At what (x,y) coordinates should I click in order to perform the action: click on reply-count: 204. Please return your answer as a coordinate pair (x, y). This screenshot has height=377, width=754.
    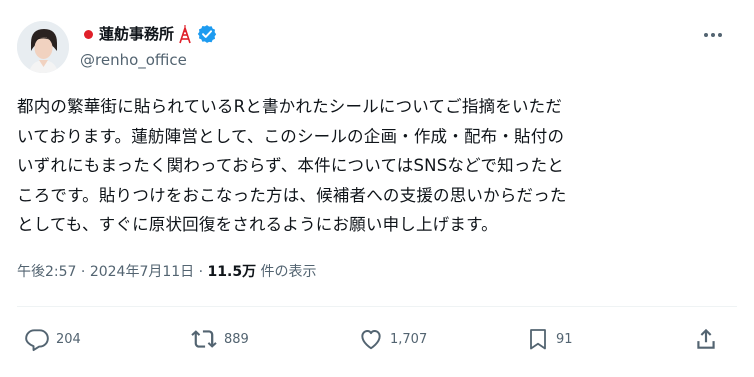
    Looking at the image, I should click on (68, 339).